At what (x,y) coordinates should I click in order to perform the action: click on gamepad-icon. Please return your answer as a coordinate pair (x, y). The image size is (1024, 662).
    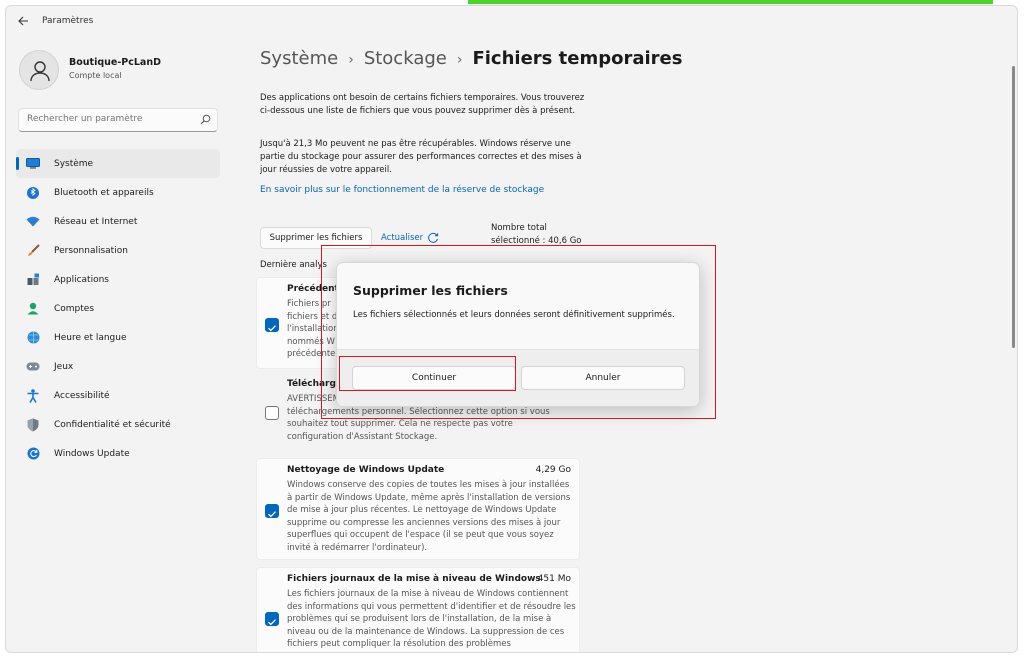
    Looking at the image, I should click on (33, 366).